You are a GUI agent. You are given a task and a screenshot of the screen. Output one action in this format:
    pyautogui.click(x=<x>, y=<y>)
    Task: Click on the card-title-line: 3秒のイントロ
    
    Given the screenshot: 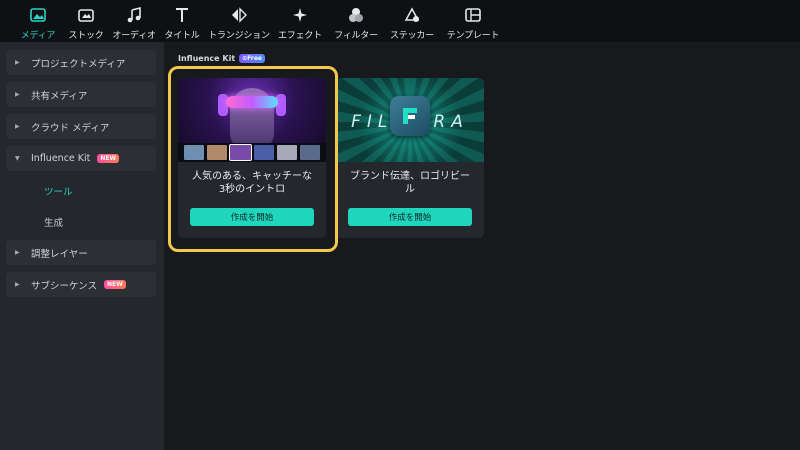 What is the action you would take?
    pyautogui.click(x=252, y=189)
    